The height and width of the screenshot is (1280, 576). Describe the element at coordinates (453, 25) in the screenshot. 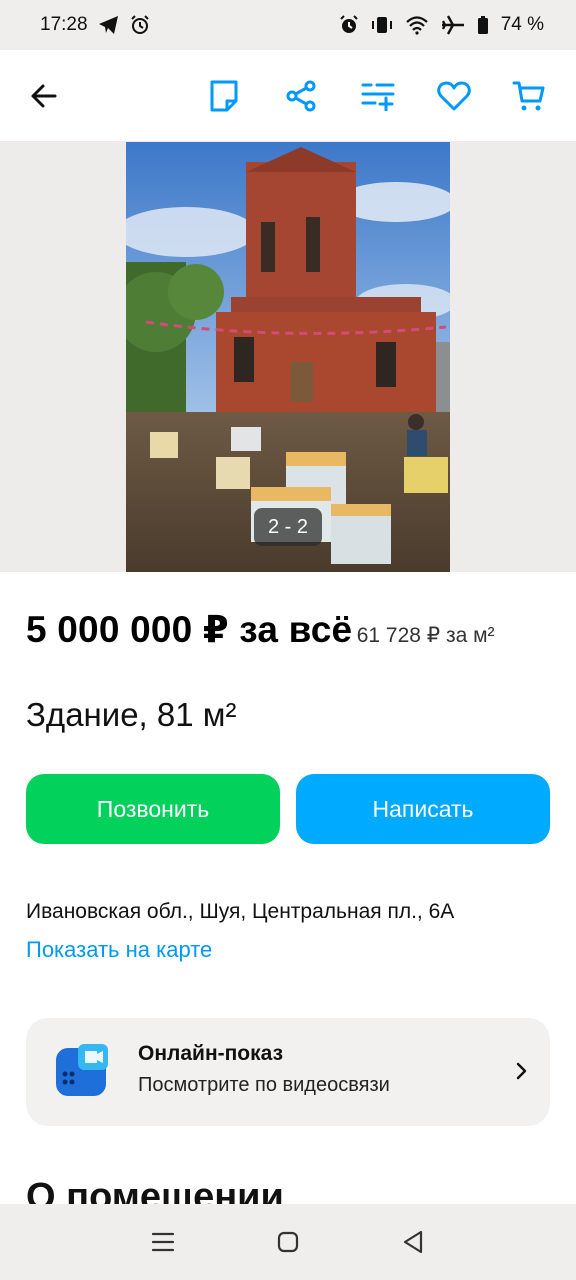

I see `airplane-icon` at that location.